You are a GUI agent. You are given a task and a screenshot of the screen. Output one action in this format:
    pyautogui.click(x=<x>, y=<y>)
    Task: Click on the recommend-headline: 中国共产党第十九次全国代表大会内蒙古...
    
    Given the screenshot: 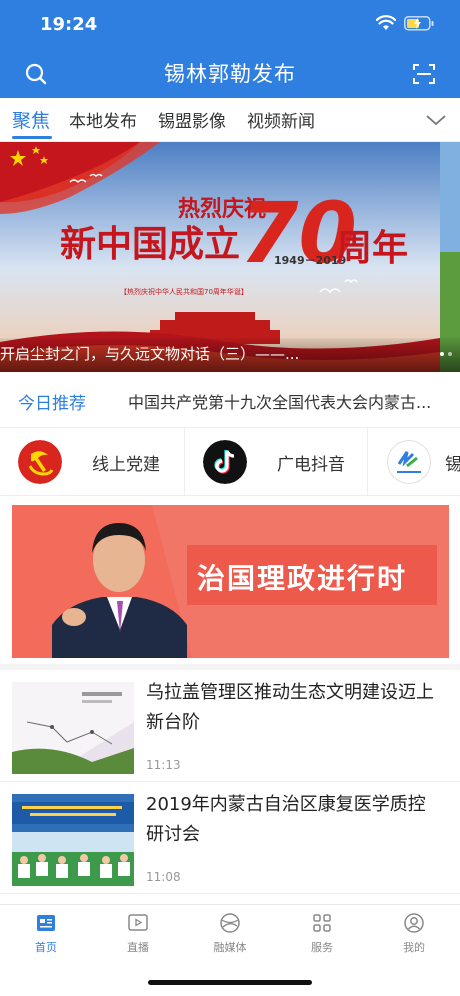 What is the action you would take?
    pyautogui.click(x=287, y=401)
    